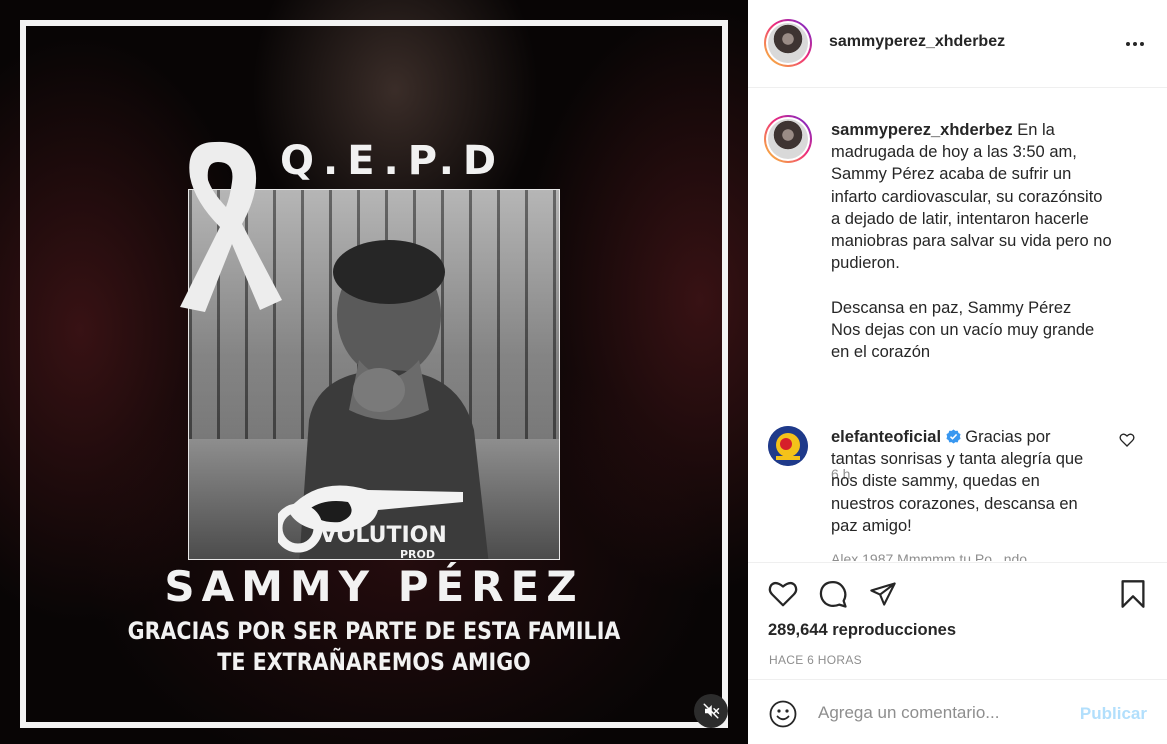 This screenshot has width=1167, height=744. What do you see at coordinates (374, 586) in the screenshot?
I see `memorial-name: SAMMY PÉREZ` at bounding box center [374, 586].